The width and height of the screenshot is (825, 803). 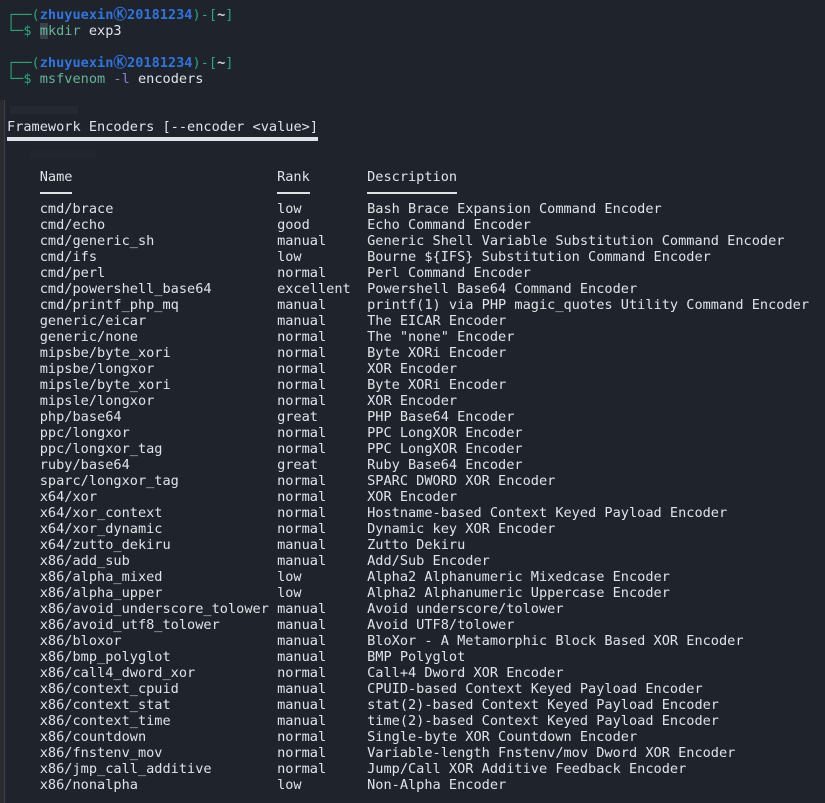 I want to click on command-text: msfvenom, so click(x=72, y=79).